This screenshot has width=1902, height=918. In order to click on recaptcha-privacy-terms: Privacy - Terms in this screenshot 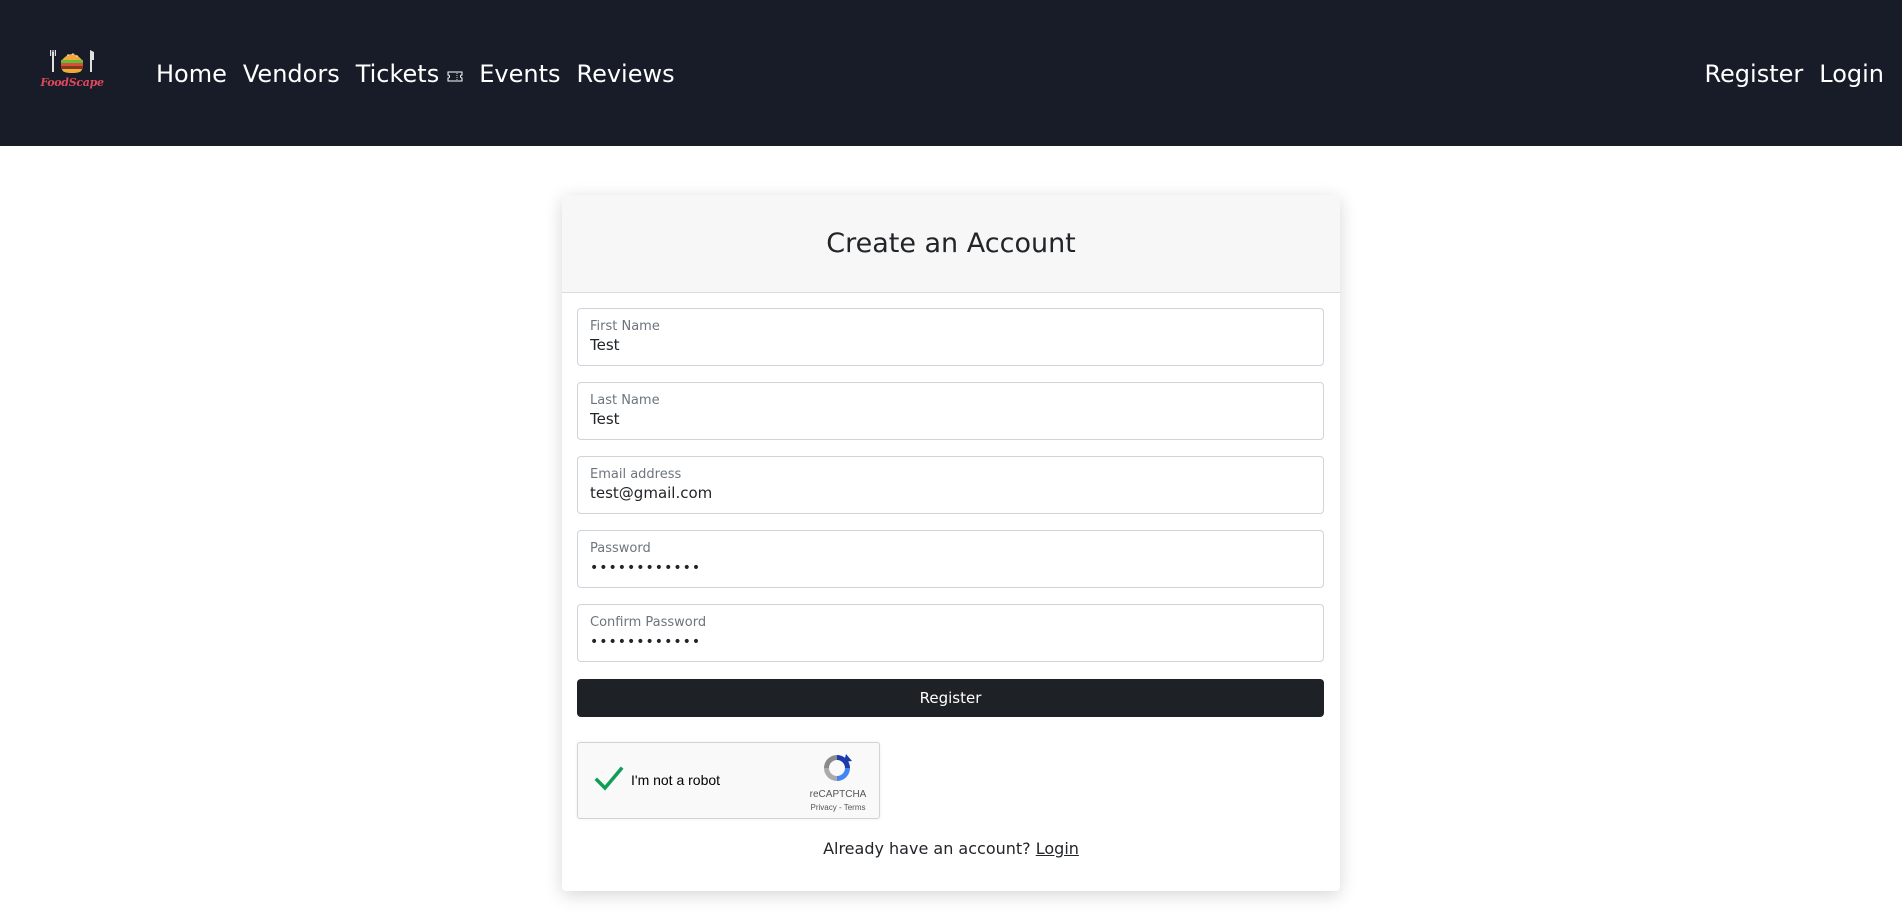, I will do `click(838, 807)`.